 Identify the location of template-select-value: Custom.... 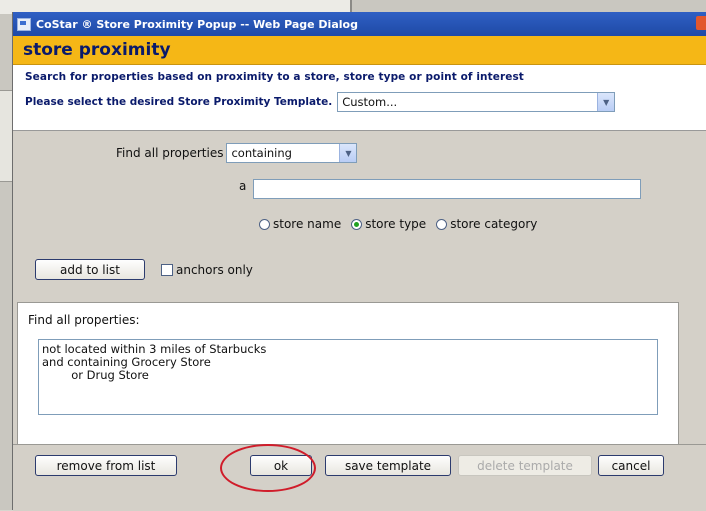
(370, 102).